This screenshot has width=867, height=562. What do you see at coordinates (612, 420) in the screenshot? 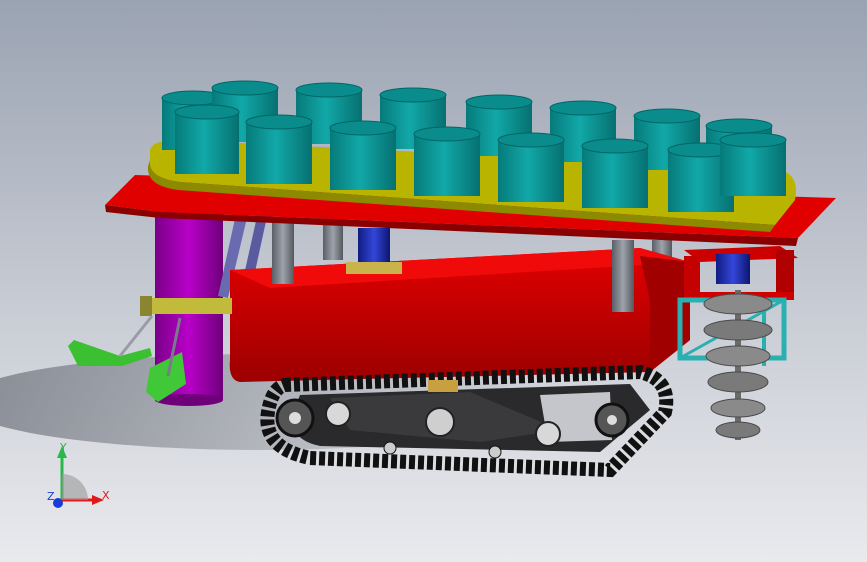
I see `idler-wheel-rear-hub` at bounding box center [612, 420].